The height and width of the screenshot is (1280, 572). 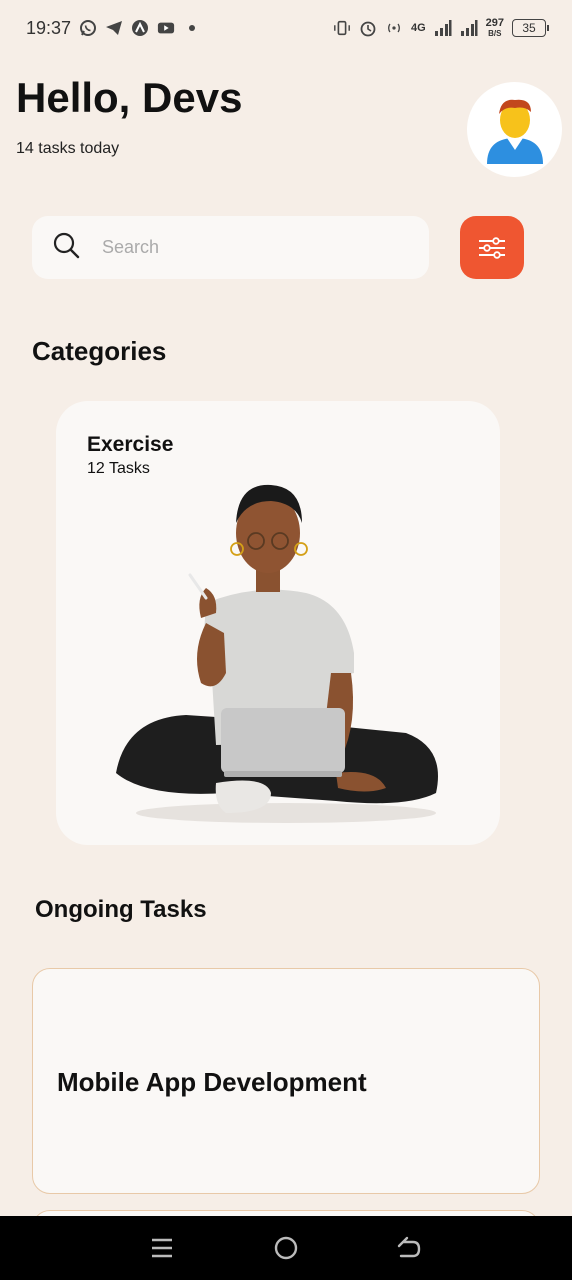 I want to click on filter-button, so click(x=492, y=247).